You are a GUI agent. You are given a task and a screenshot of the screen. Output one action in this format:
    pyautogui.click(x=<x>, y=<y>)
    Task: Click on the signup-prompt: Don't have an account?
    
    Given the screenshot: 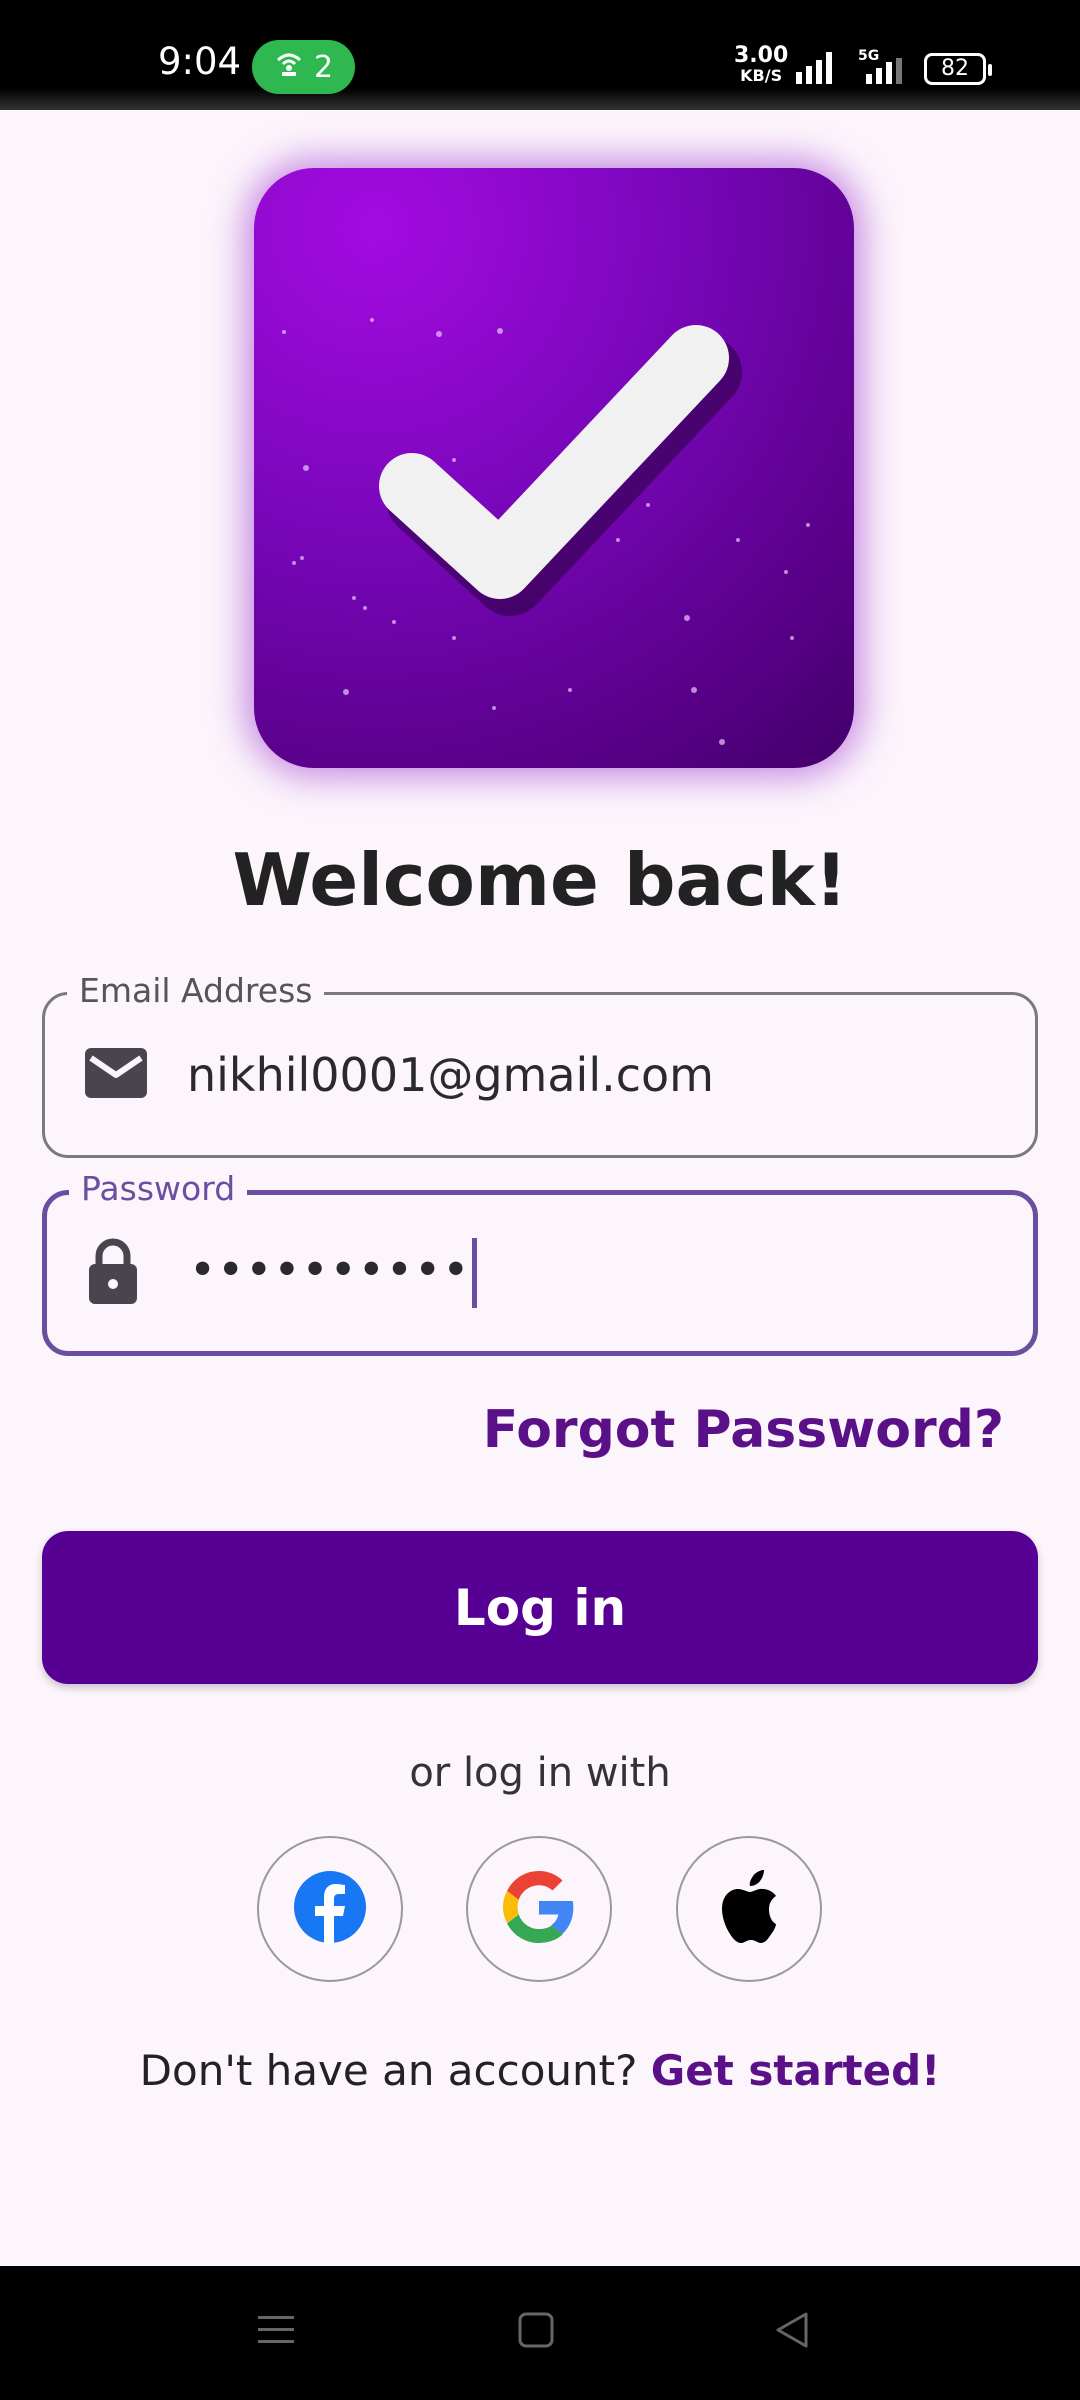 What is the action you would take?
    pyautogui.click(x=388, y=2070)
    